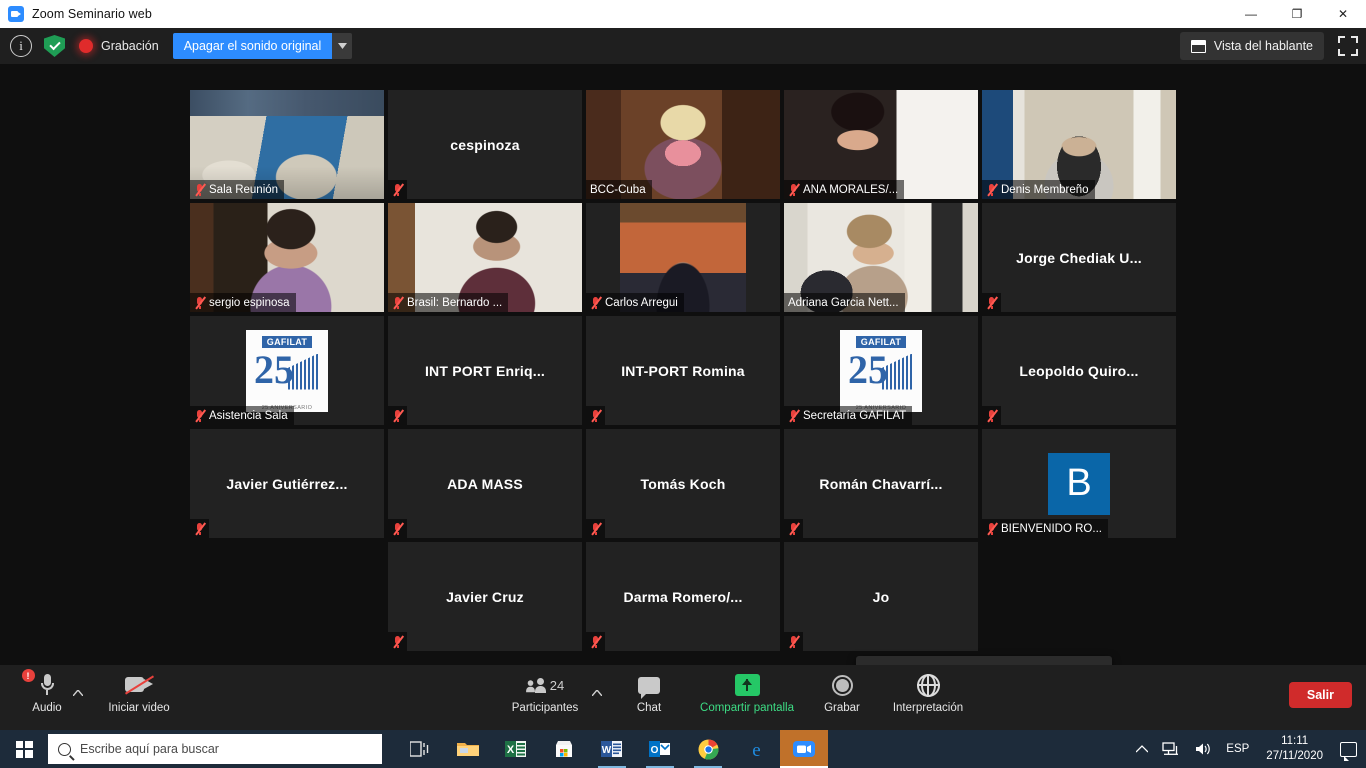  What do you see at coordinates (557, 685) in the screenshot?
I see `participants-count: 24` at bounding box center [557, 685].